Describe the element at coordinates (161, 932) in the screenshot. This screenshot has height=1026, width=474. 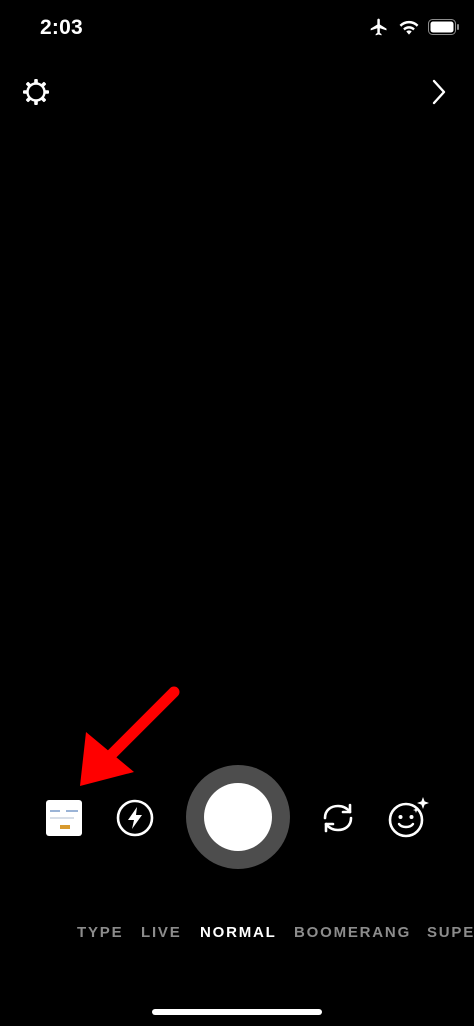
I see `mode-live: LIVE` at that location.